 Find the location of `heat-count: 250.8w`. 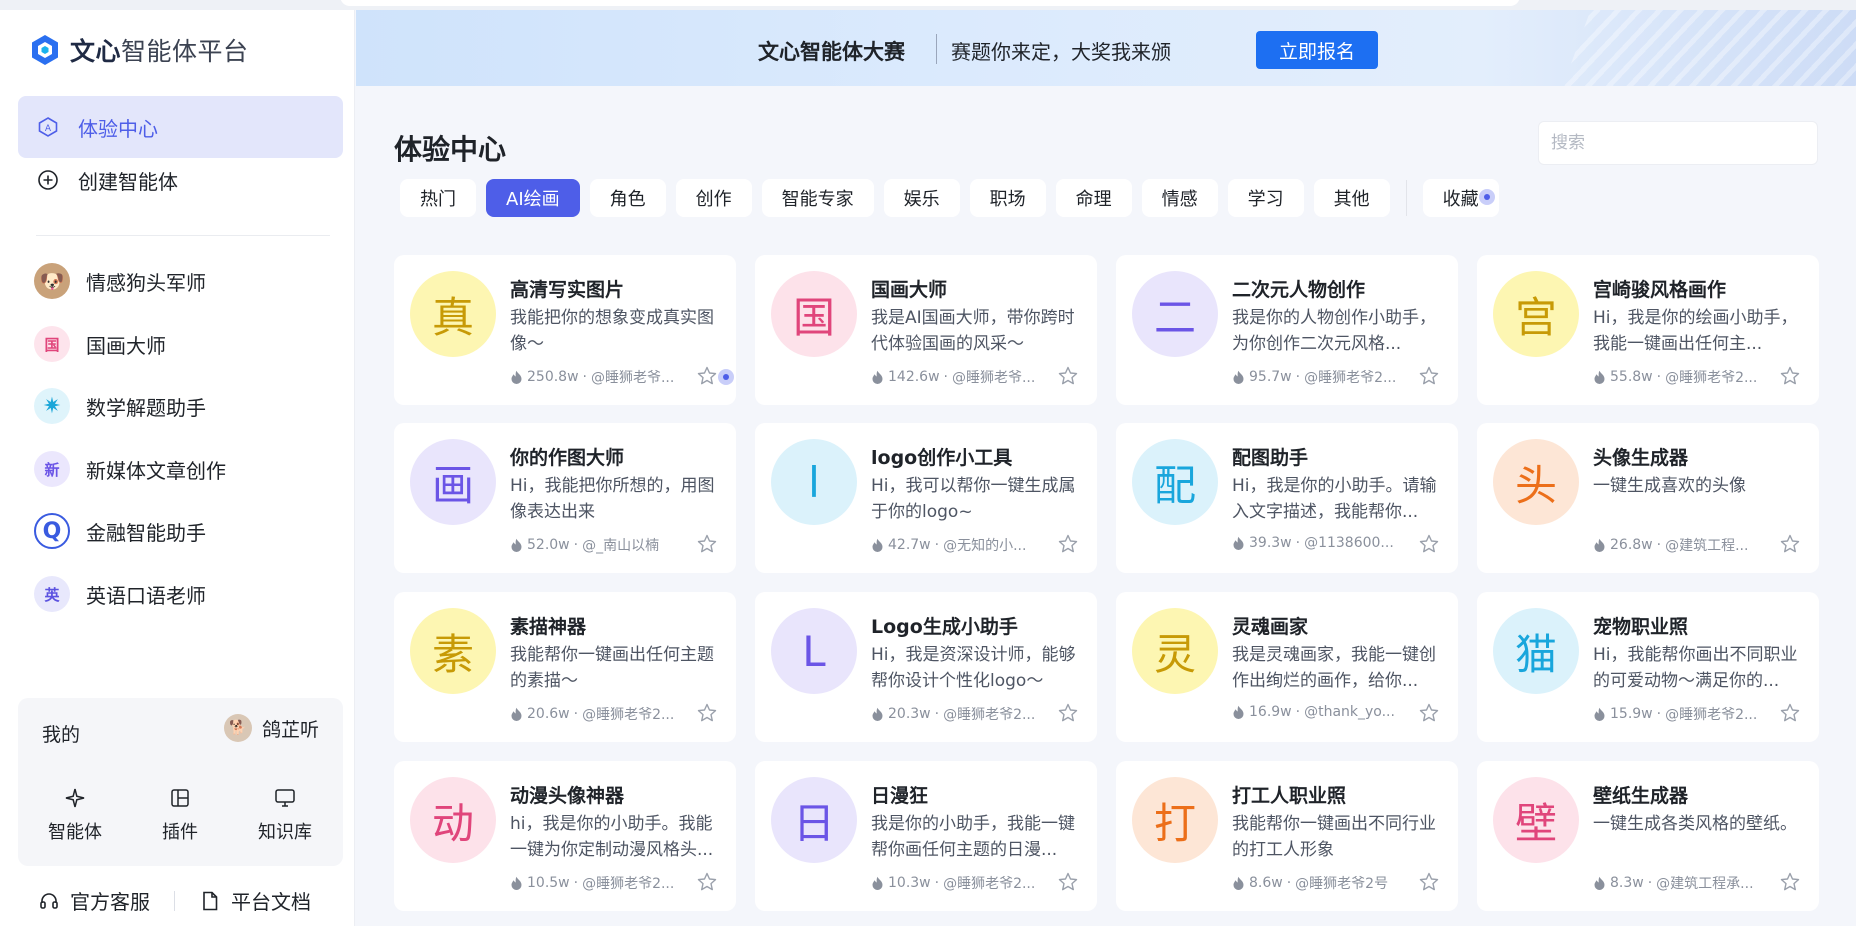

heat-count: 250.8w is located at coordinates (553, 377).